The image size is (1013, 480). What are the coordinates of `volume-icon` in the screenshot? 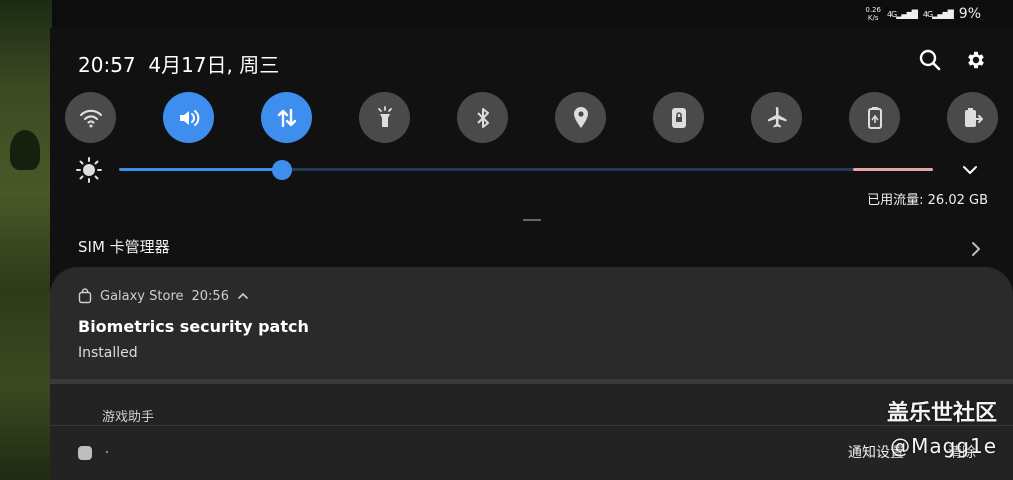 It's located at (189, 117).